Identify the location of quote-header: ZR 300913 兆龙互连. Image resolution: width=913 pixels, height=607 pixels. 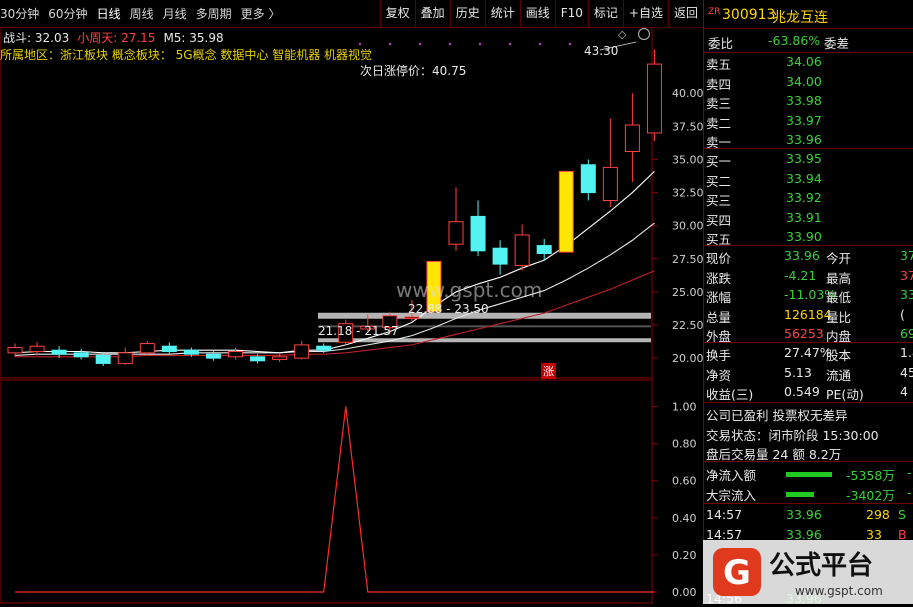
(808, 16).